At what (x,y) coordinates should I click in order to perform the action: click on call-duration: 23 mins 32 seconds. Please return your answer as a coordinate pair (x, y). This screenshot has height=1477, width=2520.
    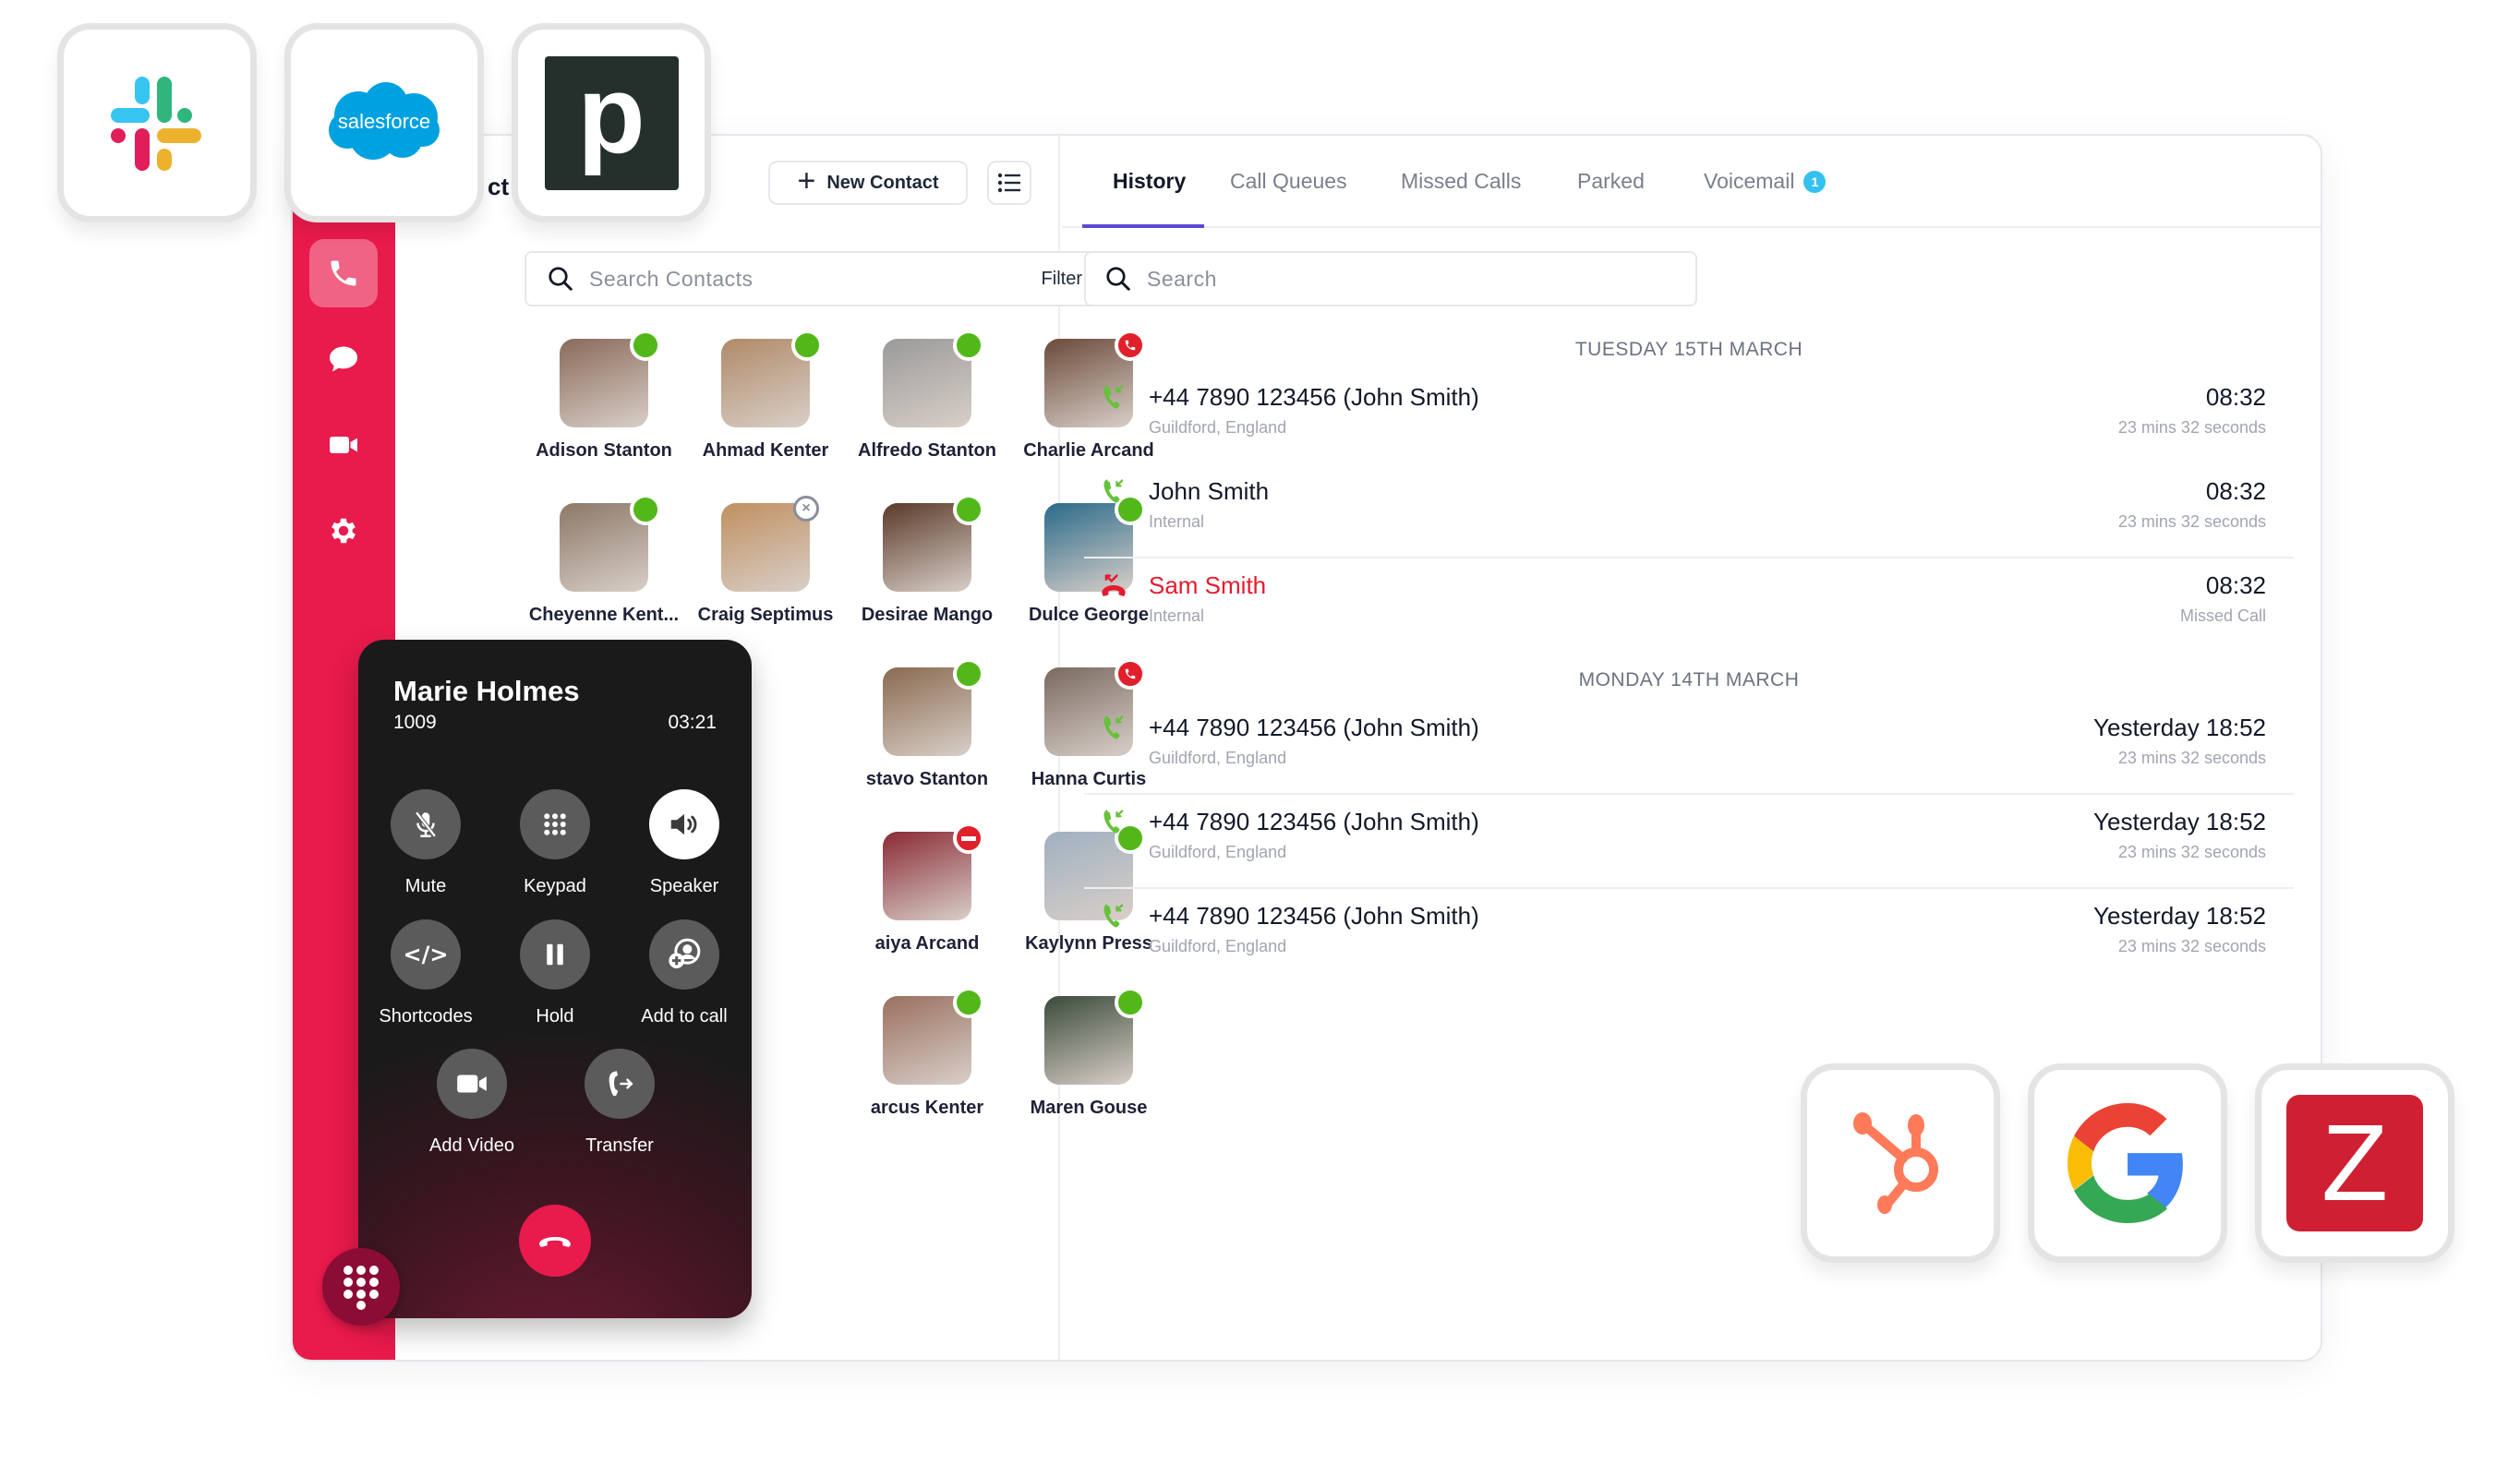
    Looking at the image, I should click on (2191, 521).